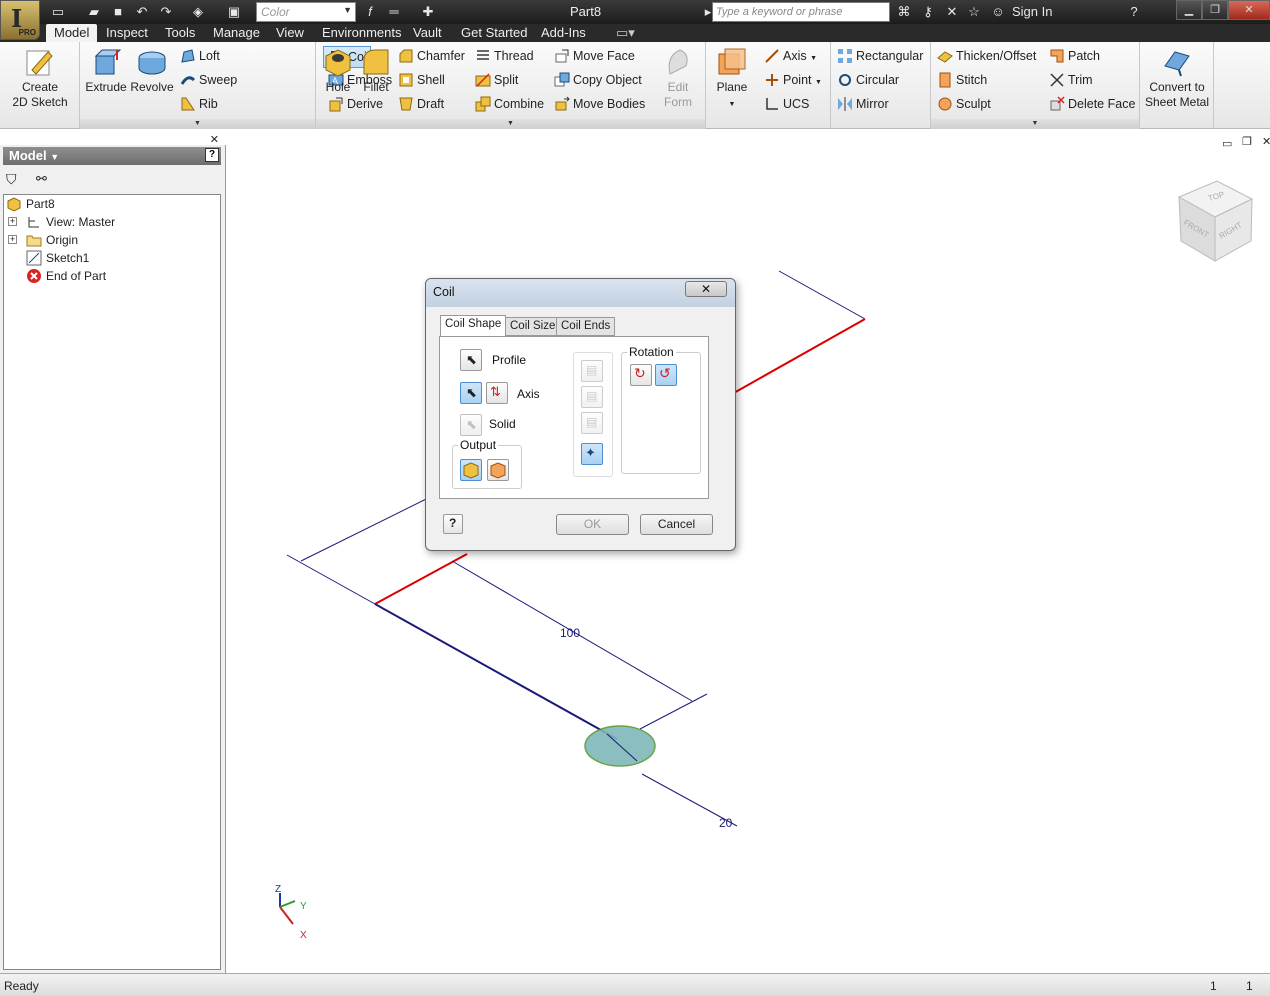 This screenshot has height=996, width=1270. Describe the element at coordinates (952, 12) in the screenshot. I see `satellite-icon: ✕` at that location.